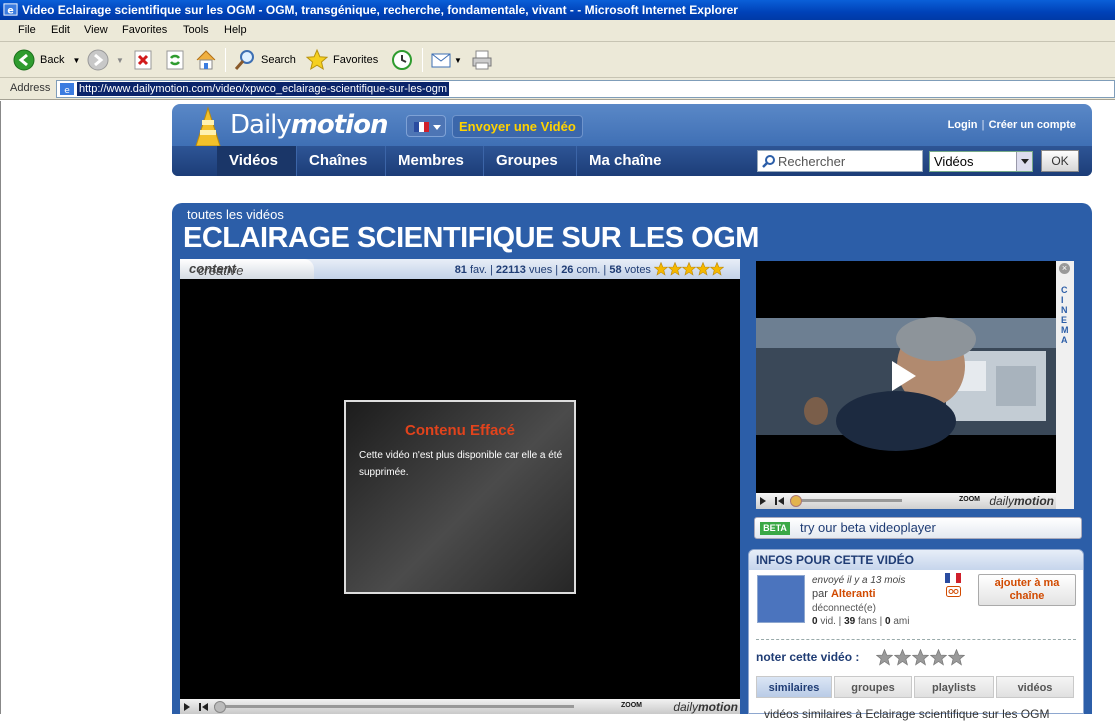  Describe the element at coordinates (196, 30) in the screenshot. I see `menu-tools: Tools` at that location.